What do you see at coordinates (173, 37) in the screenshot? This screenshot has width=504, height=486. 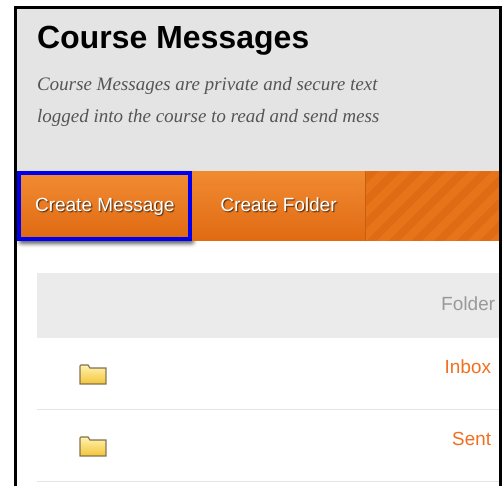 I see `page-title: Course Messages` at bounding box center [173, 37].